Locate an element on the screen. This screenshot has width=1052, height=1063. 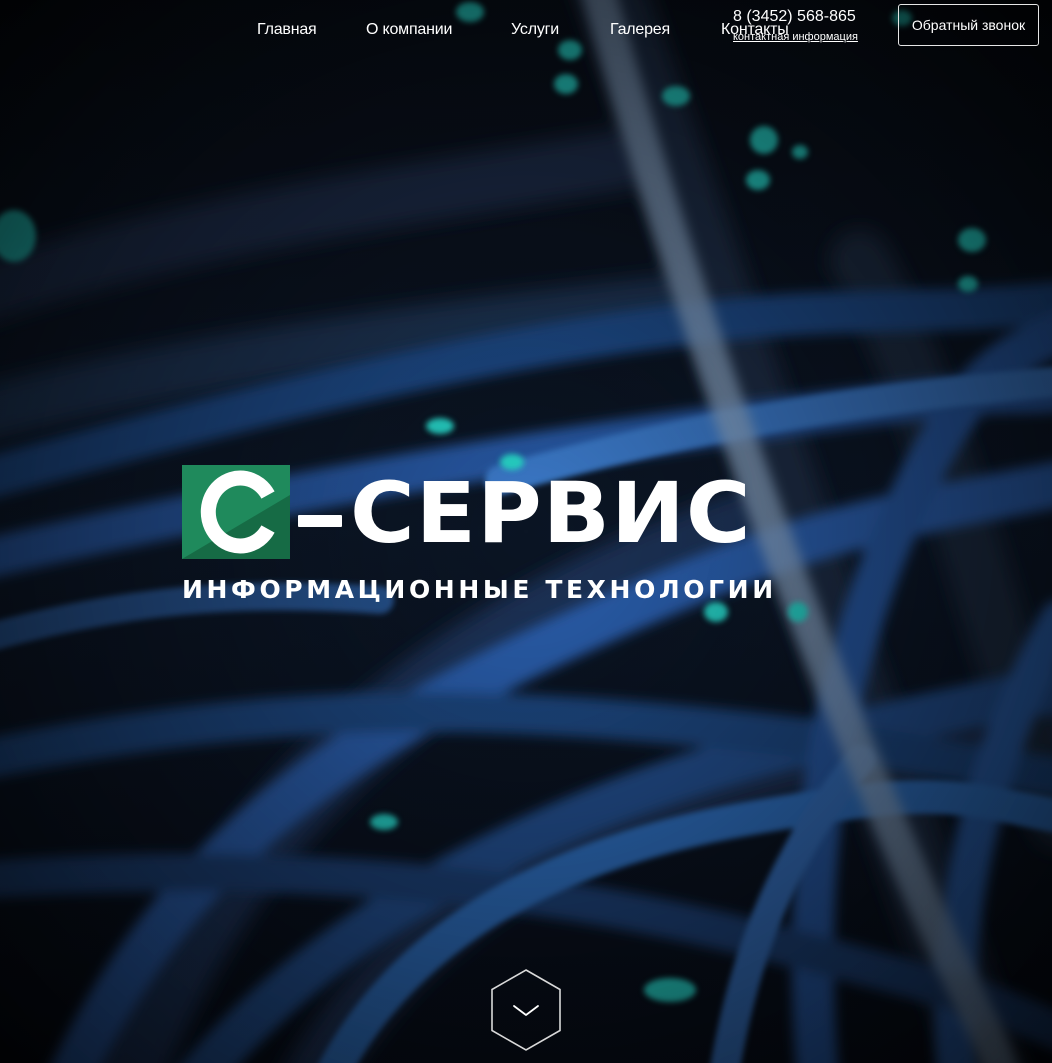
nav-item-about: О компании is located at coordinates (409, 30).